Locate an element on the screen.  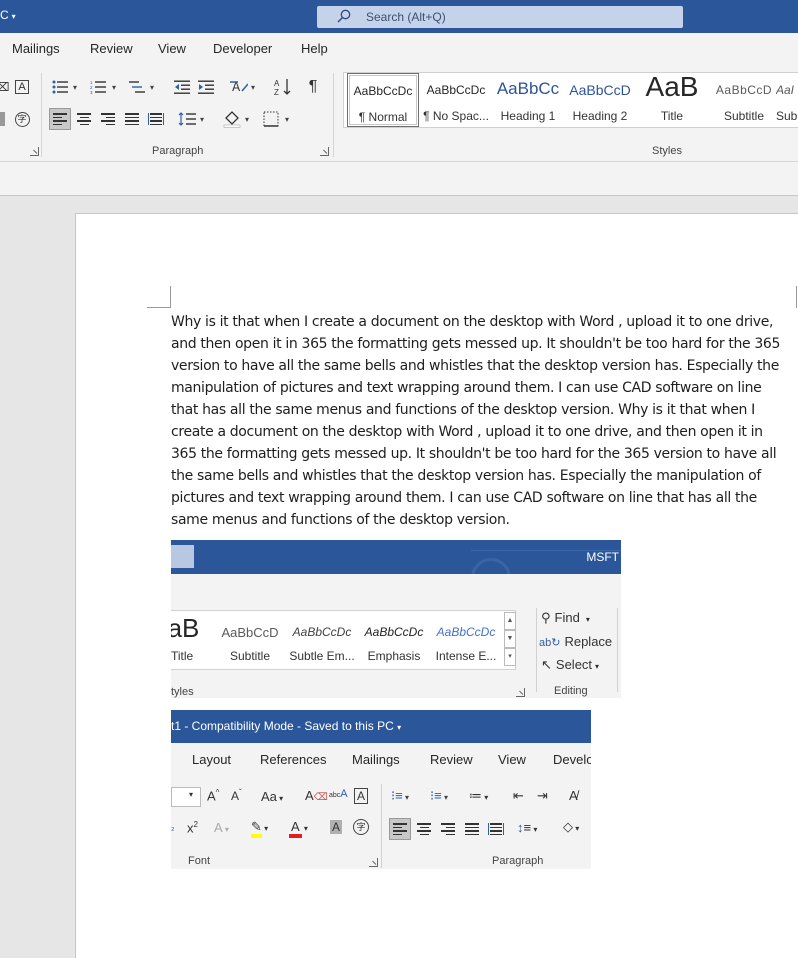
image-tab-mailings: Mailings is located at coordinates (376, 759).